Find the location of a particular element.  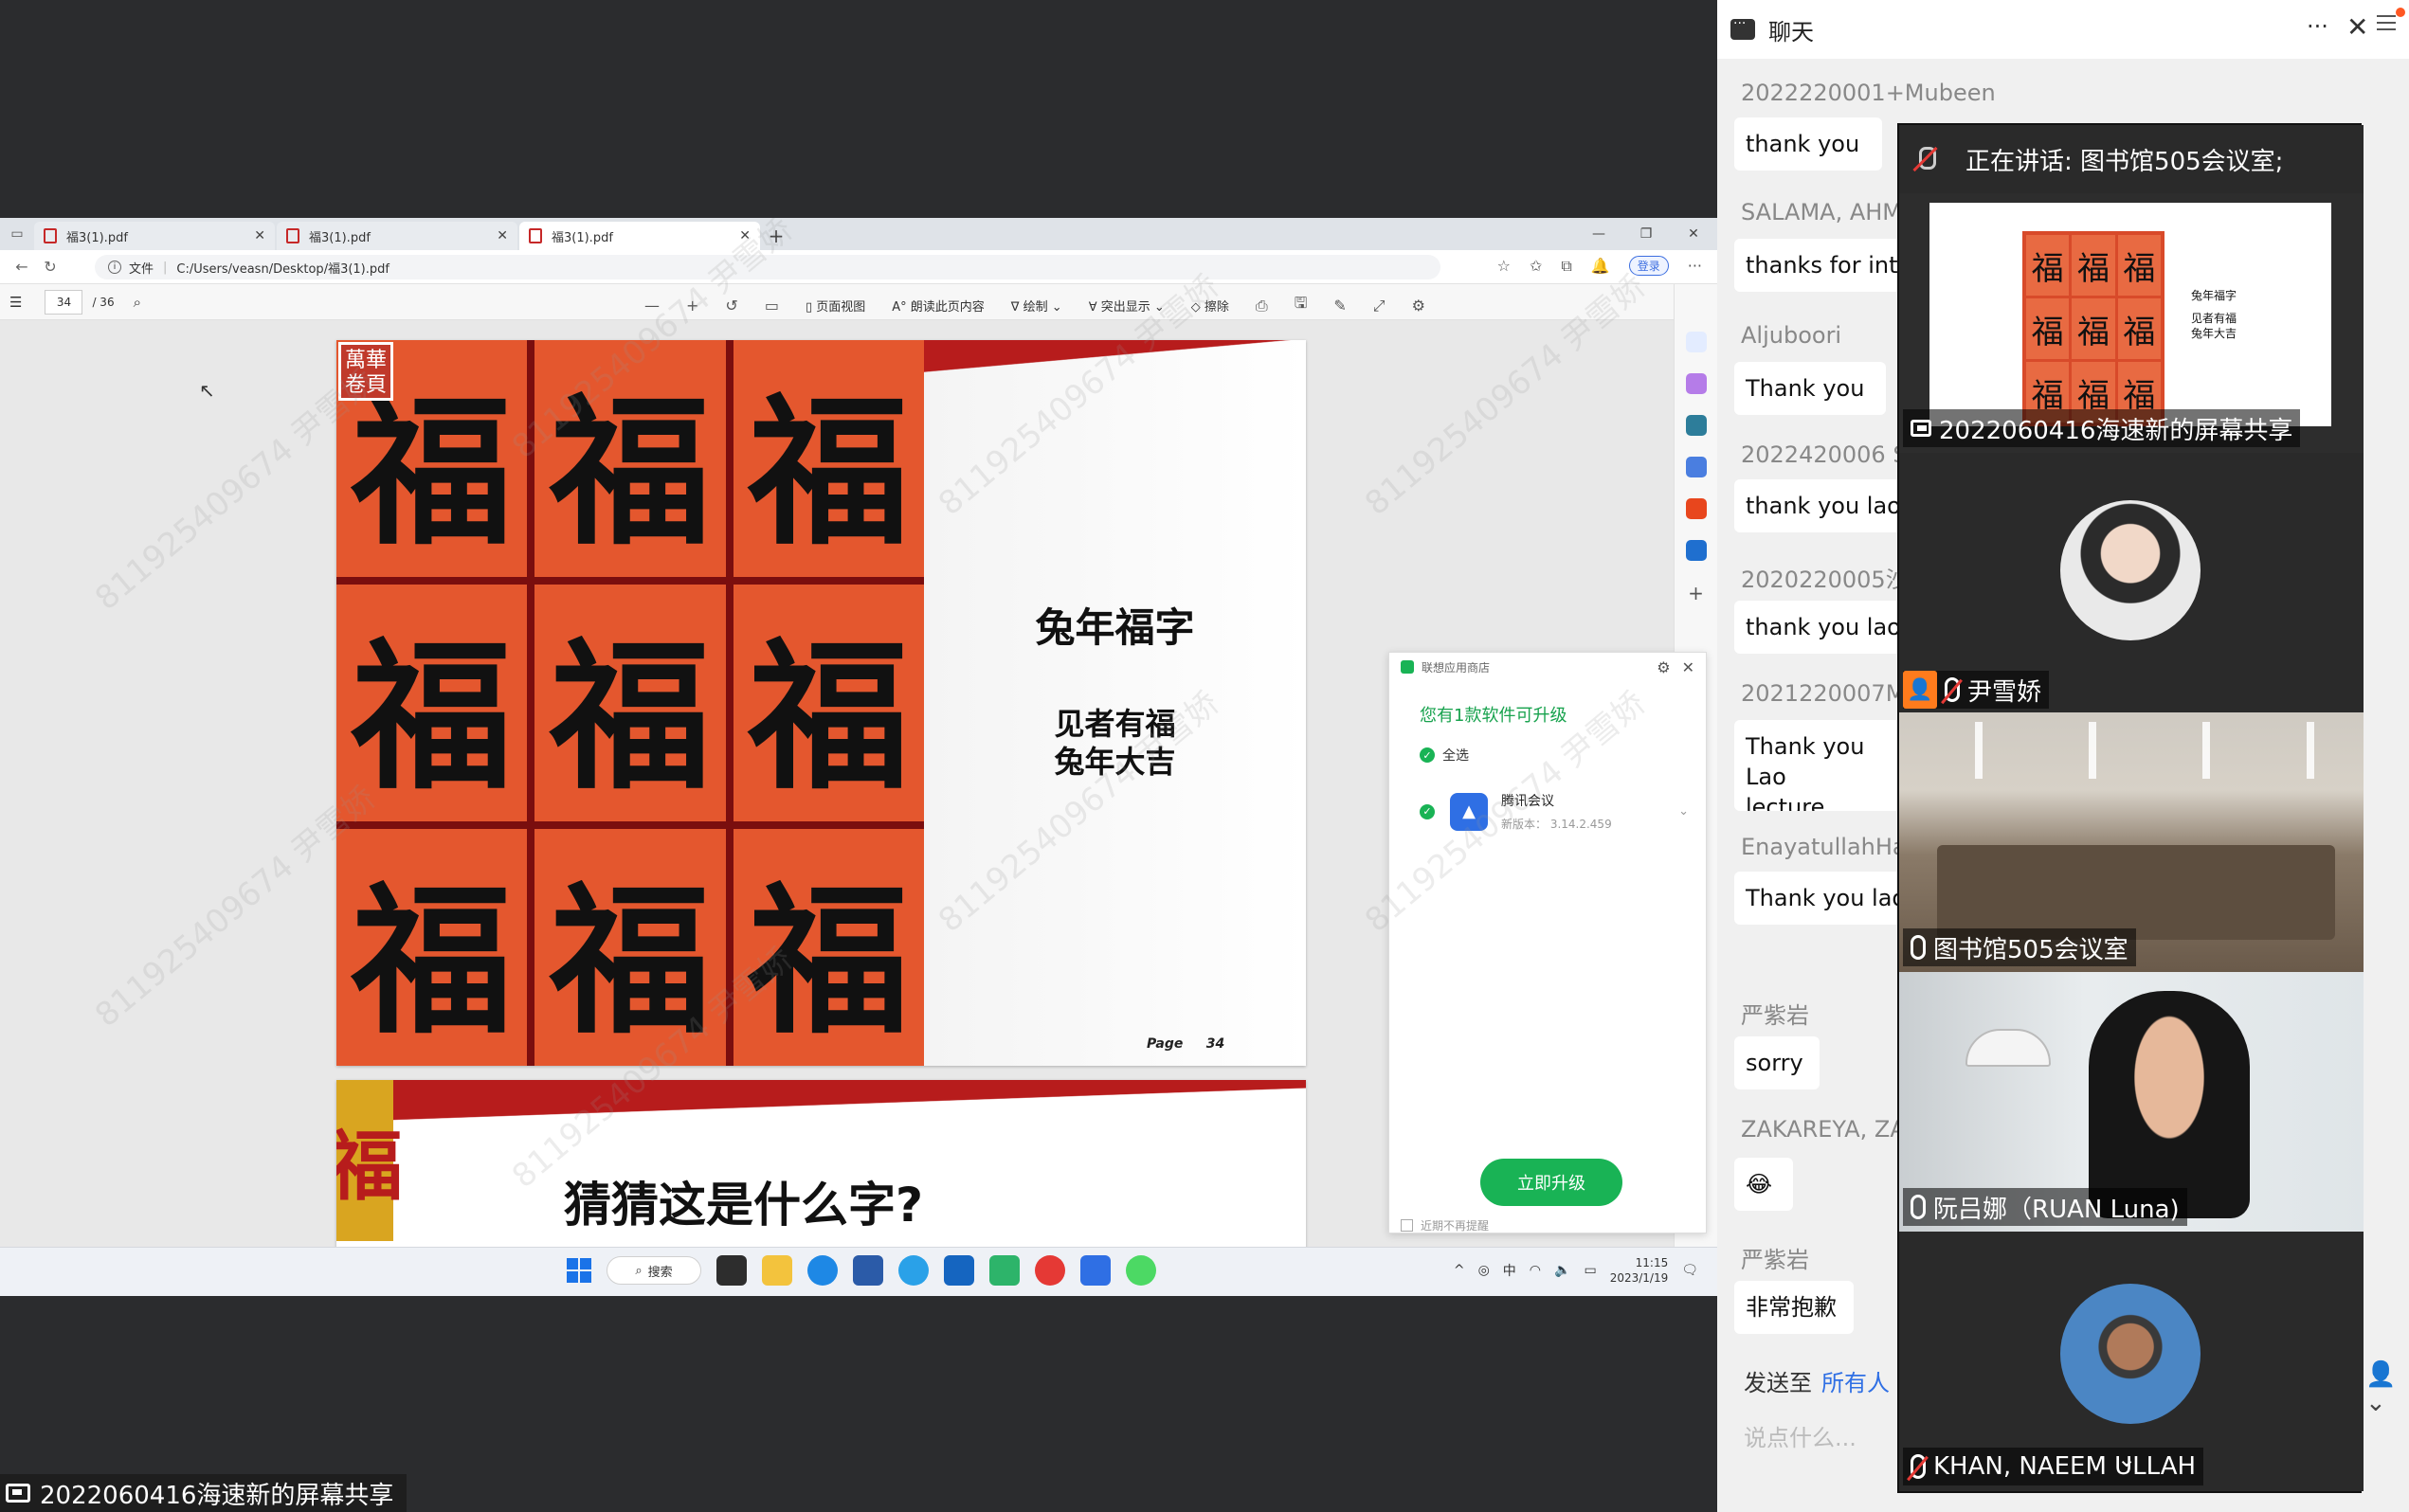

contents-icon: ☰ is located at coordinates (15, 302).